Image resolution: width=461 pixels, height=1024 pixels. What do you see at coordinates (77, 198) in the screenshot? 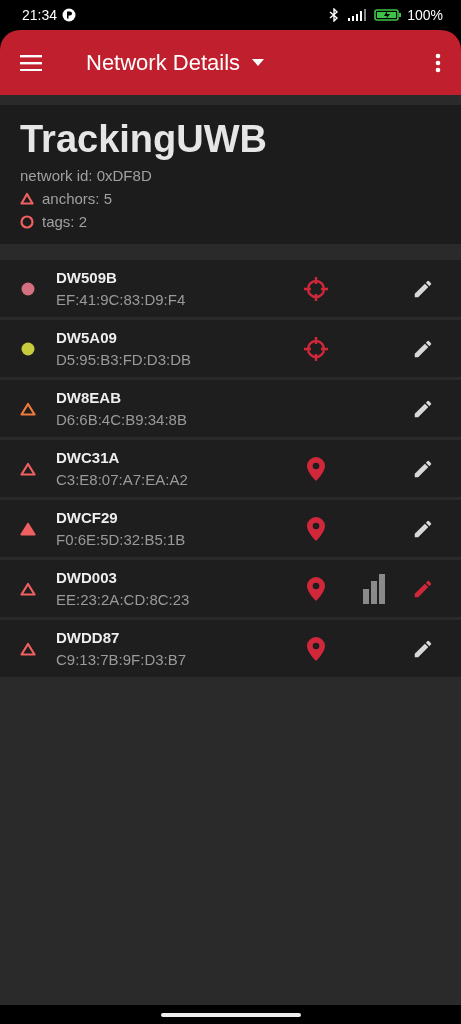
I see `anchors-count: anchors: 5` at bounding box center [77, 198].